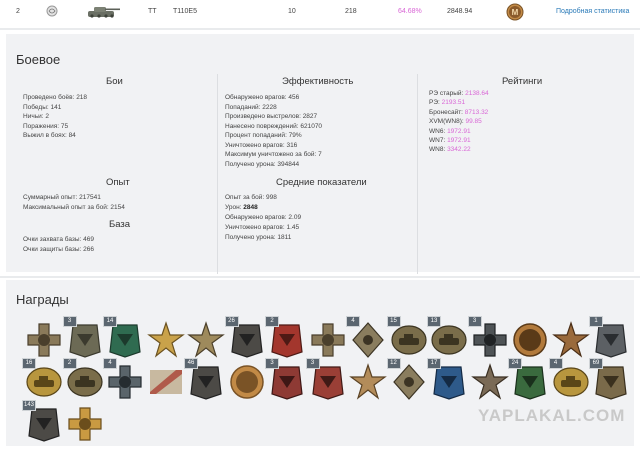 Image resolution: width=640 pixels, height=449 pixels. I want to click on rating-label: WN7:, so click(437, 140).